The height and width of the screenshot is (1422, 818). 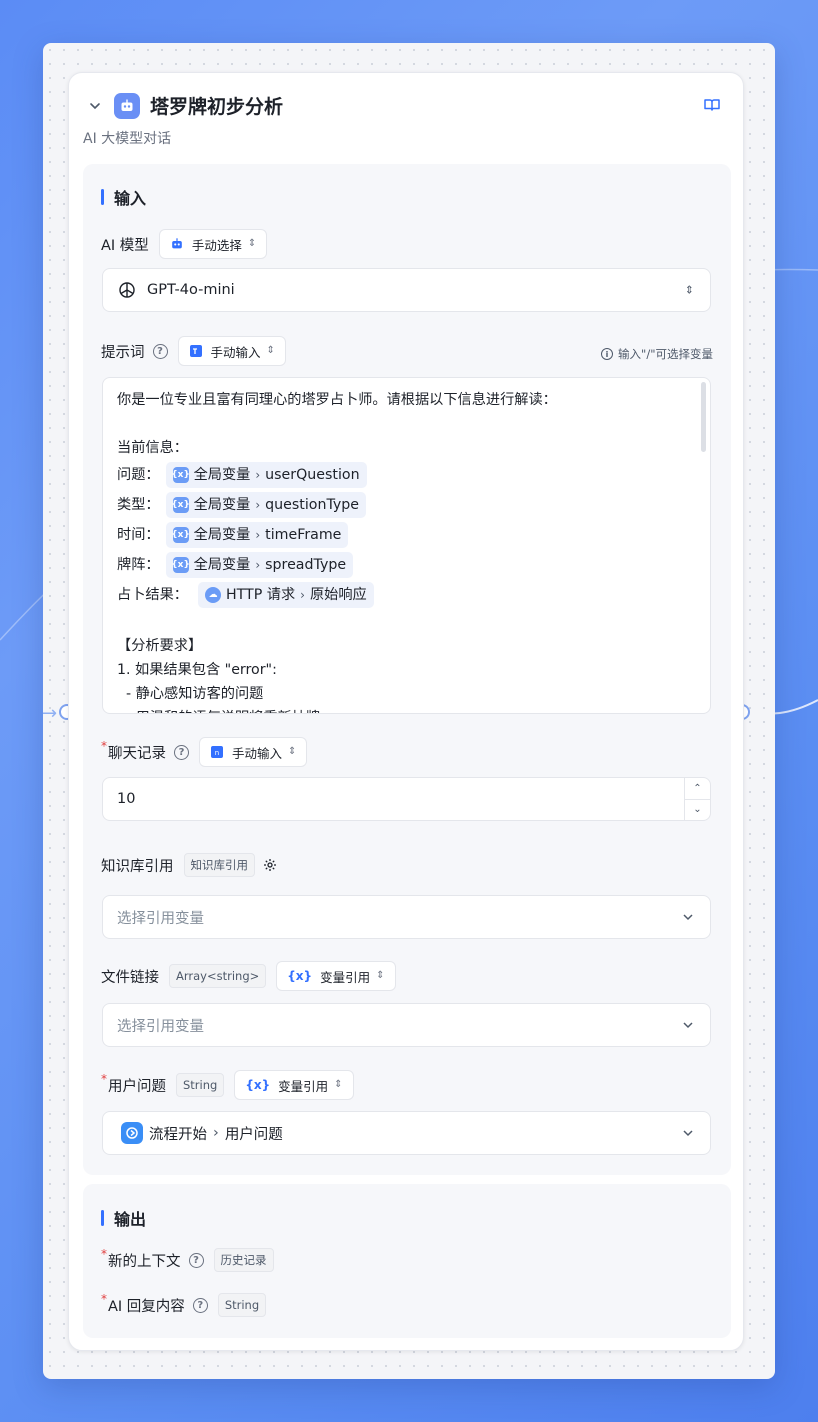 I want to click on variable-chip: {x} 全局变量 › userQuestion, so click(x=266, y=475).